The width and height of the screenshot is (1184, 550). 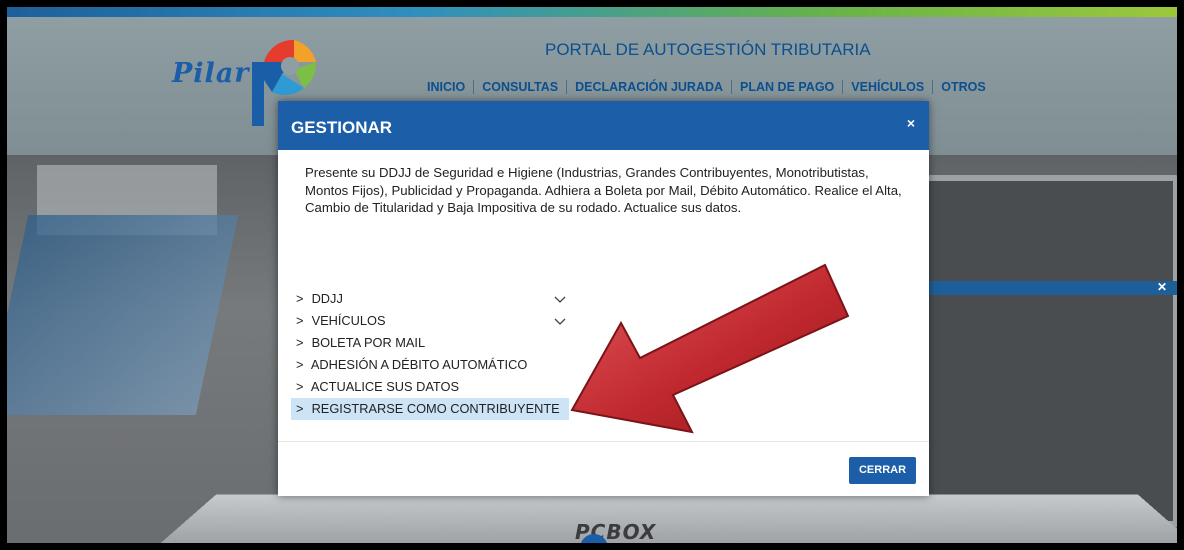 I want to click on nav-item-declaracion-jurada: DECLARACIÓN JURADA, so click(x=650, y=87).